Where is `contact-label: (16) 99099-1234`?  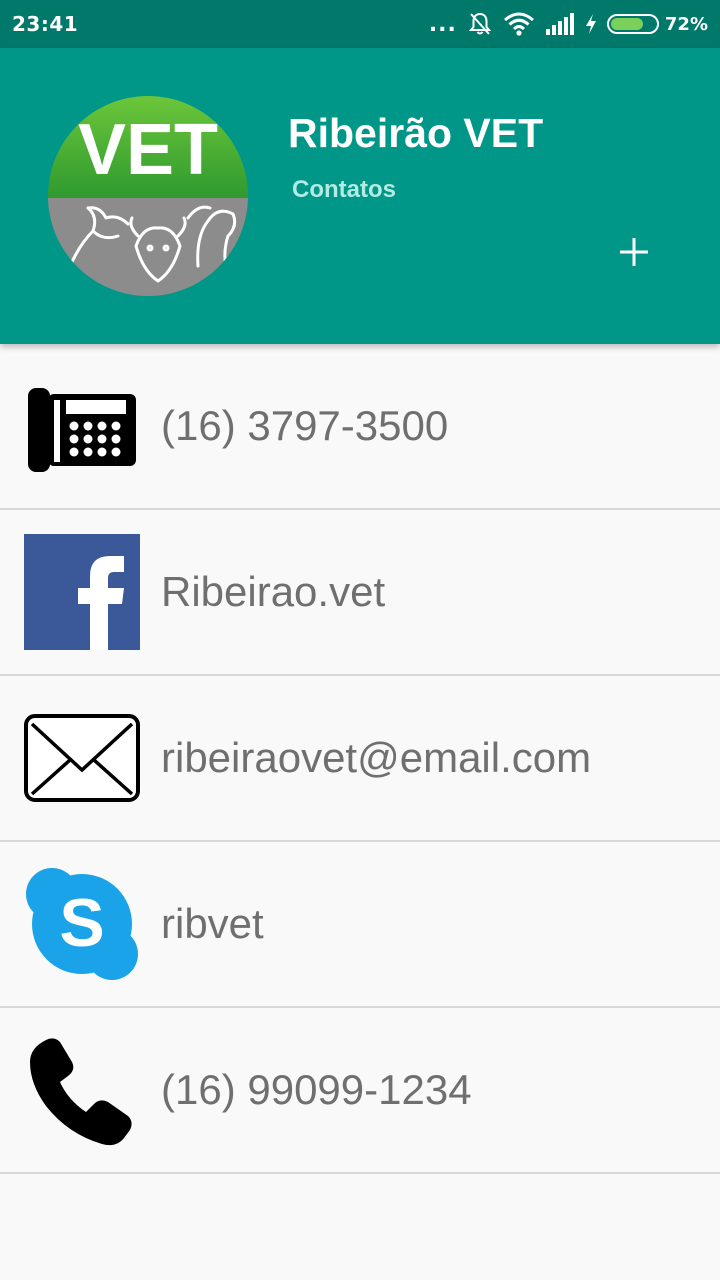 contact-label: (16) 99099-1234 is located at coordinates (316, 1089).